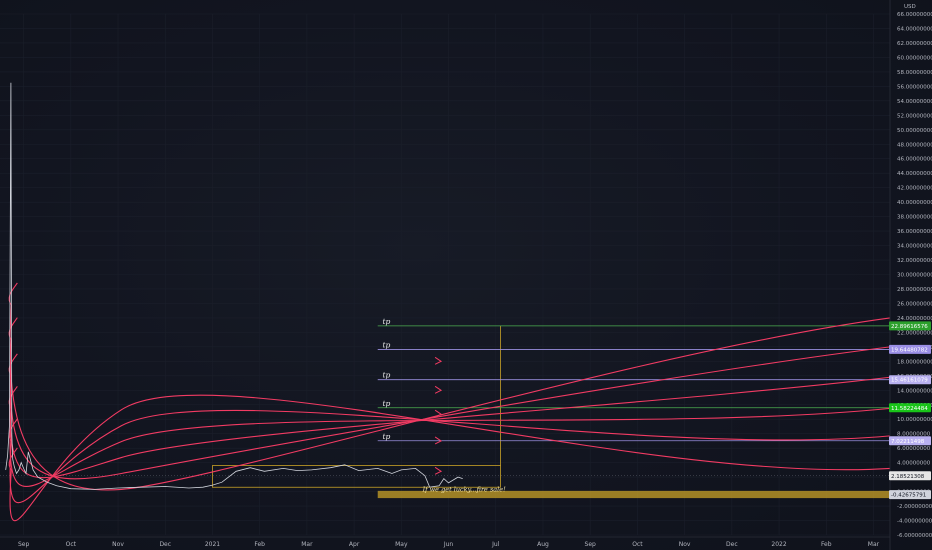  Describe the element at coordinates (401, 544) in the screenshot. I see `x-tick-label: May` at that location.